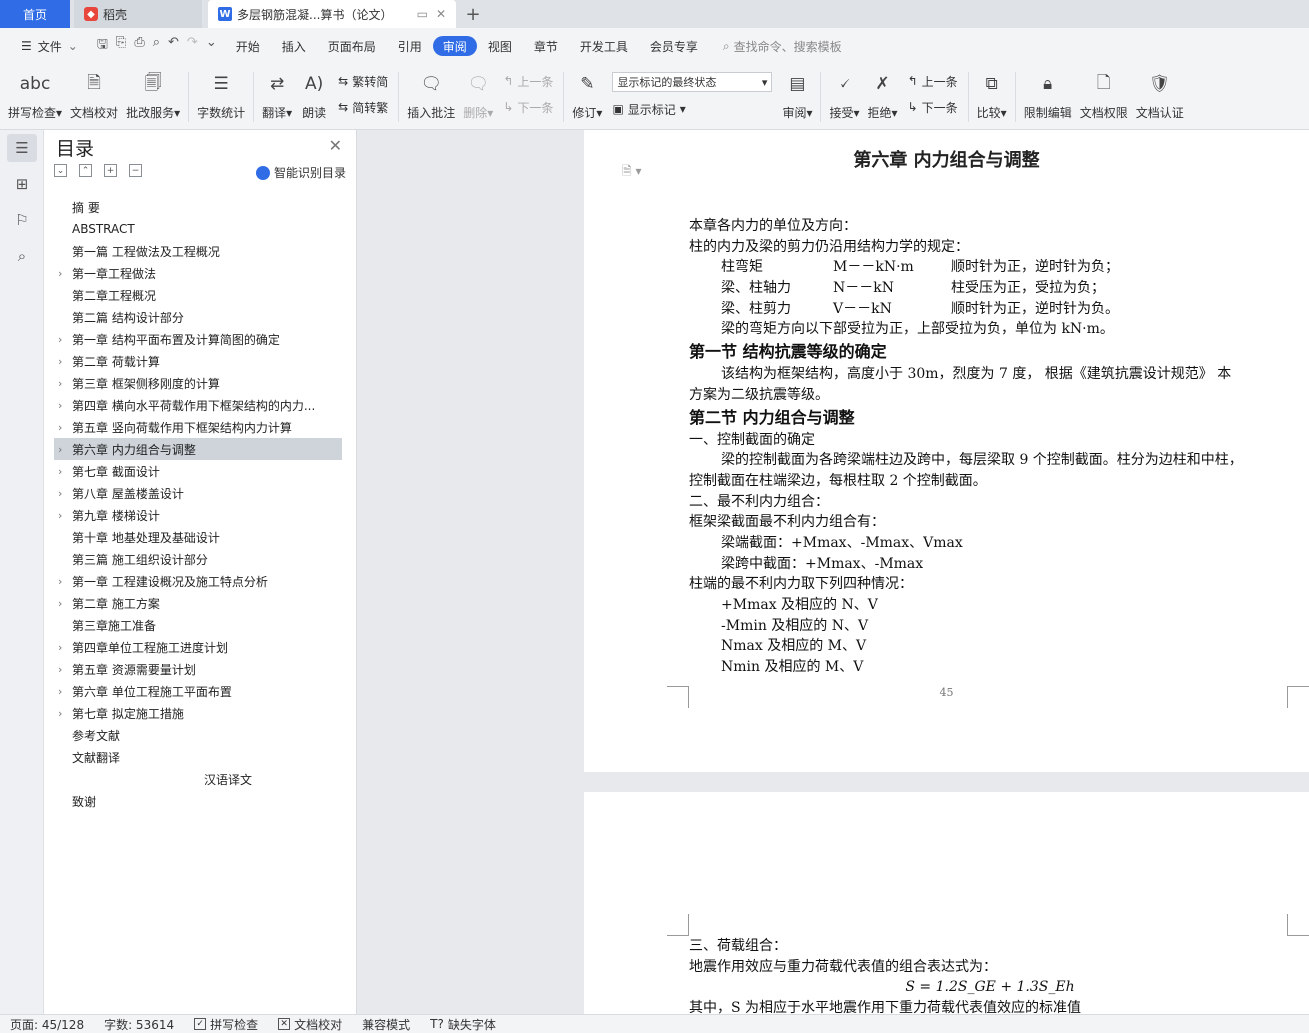 This screenshot has height=1033, width=1309. I want to click on undo-icon: ↶, so click(173, 46).